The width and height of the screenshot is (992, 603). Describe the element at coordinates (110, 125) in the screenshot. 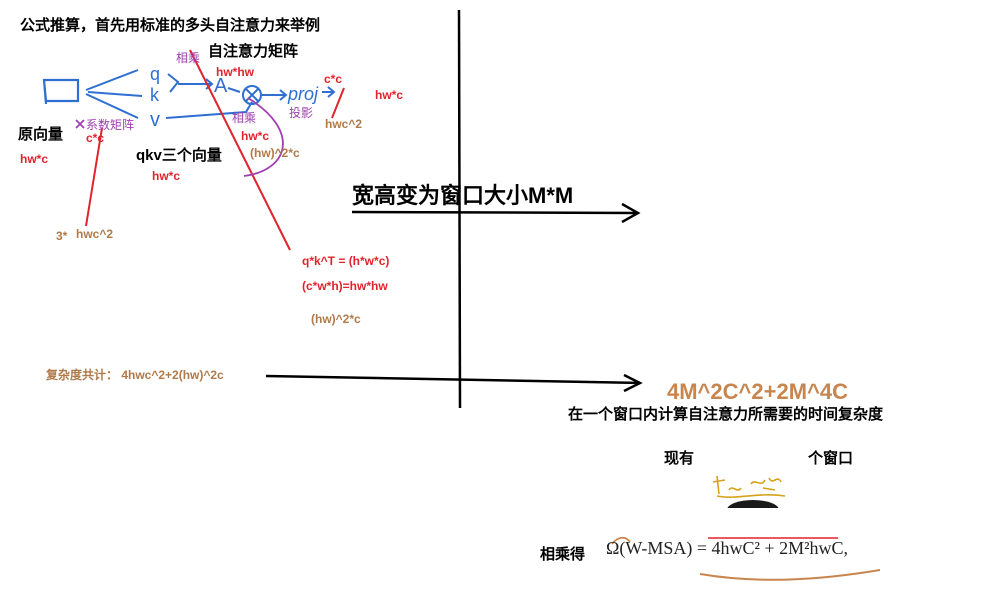

I see `label-coef-matrix: 系数矩阵` at that location.